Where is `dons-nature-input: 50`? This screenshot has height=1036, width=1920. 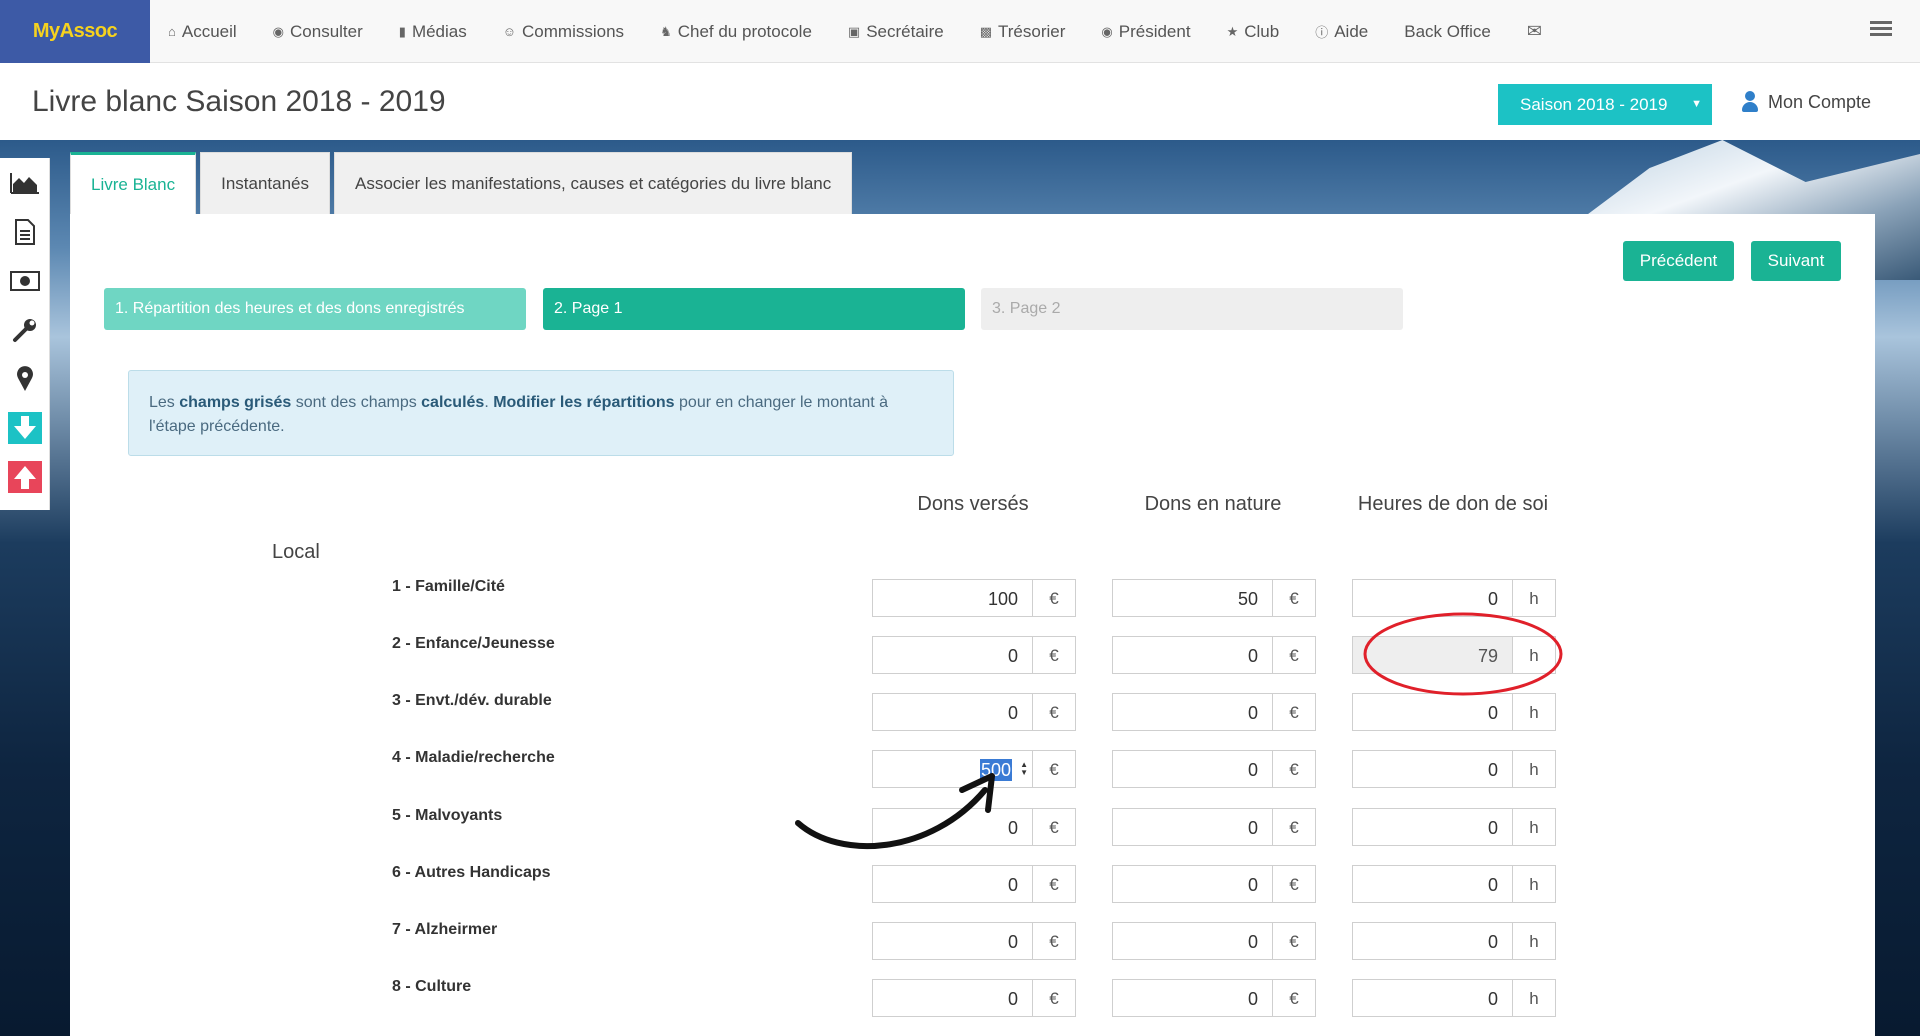
dons-nature-input: 50 is located at coordinates (1193, 598).